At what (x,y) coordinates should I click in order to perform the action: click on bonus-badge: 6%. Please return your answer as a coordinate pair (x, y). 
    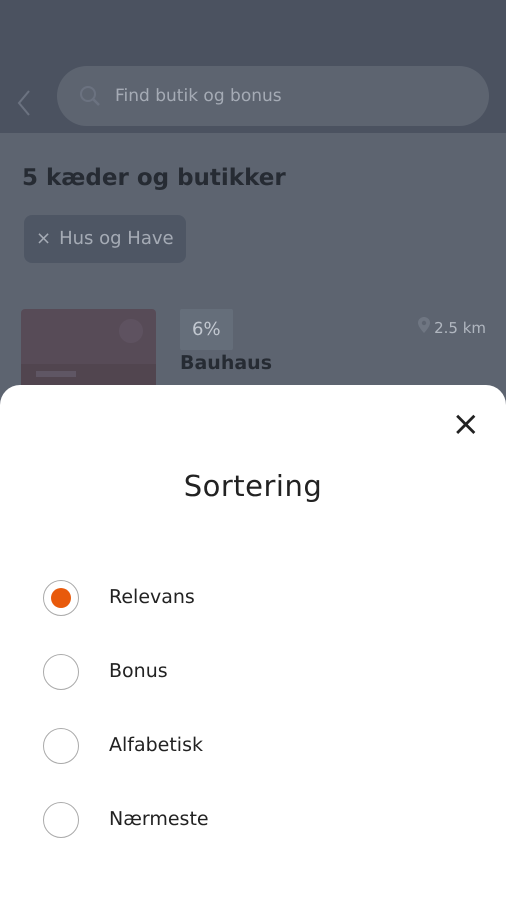
    Looking at the image, I should click on (206, 329).